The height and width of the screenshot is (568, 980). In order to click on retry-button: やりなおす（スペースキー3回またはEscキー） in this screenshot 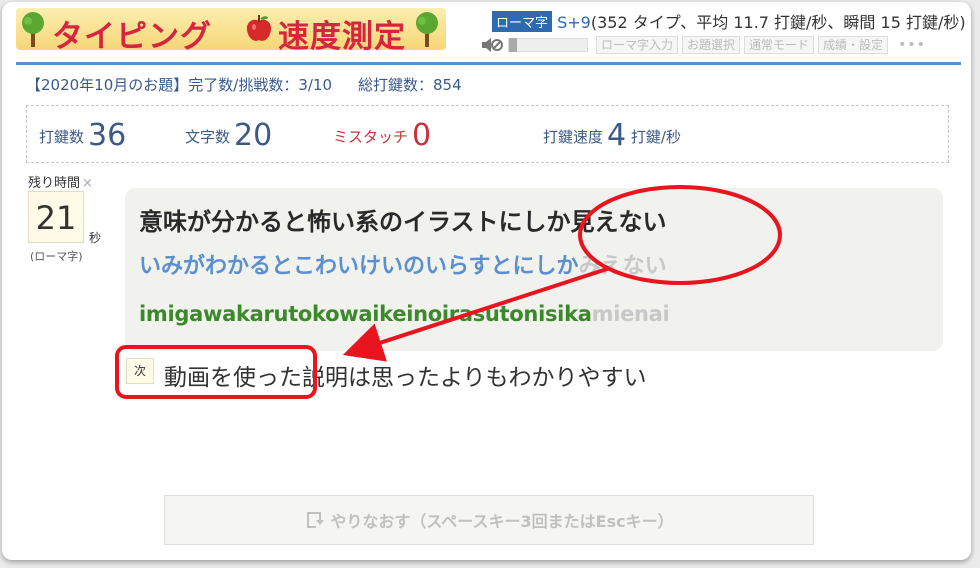, I will do `click(489, 520)`.